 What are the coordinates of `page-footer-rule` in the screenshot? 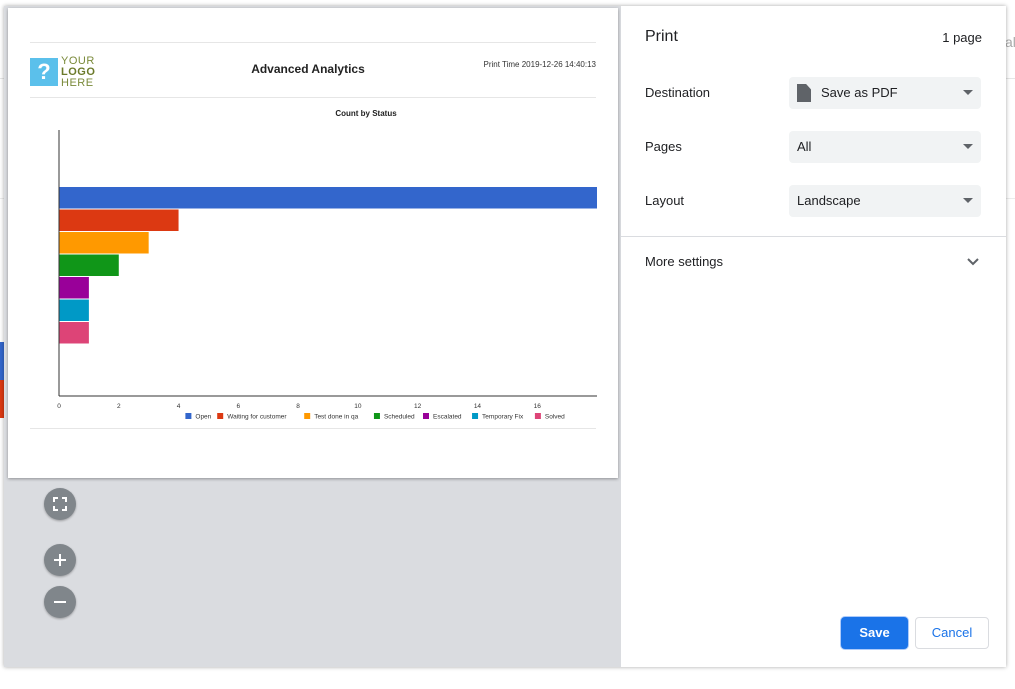 It's located at (313, 428).